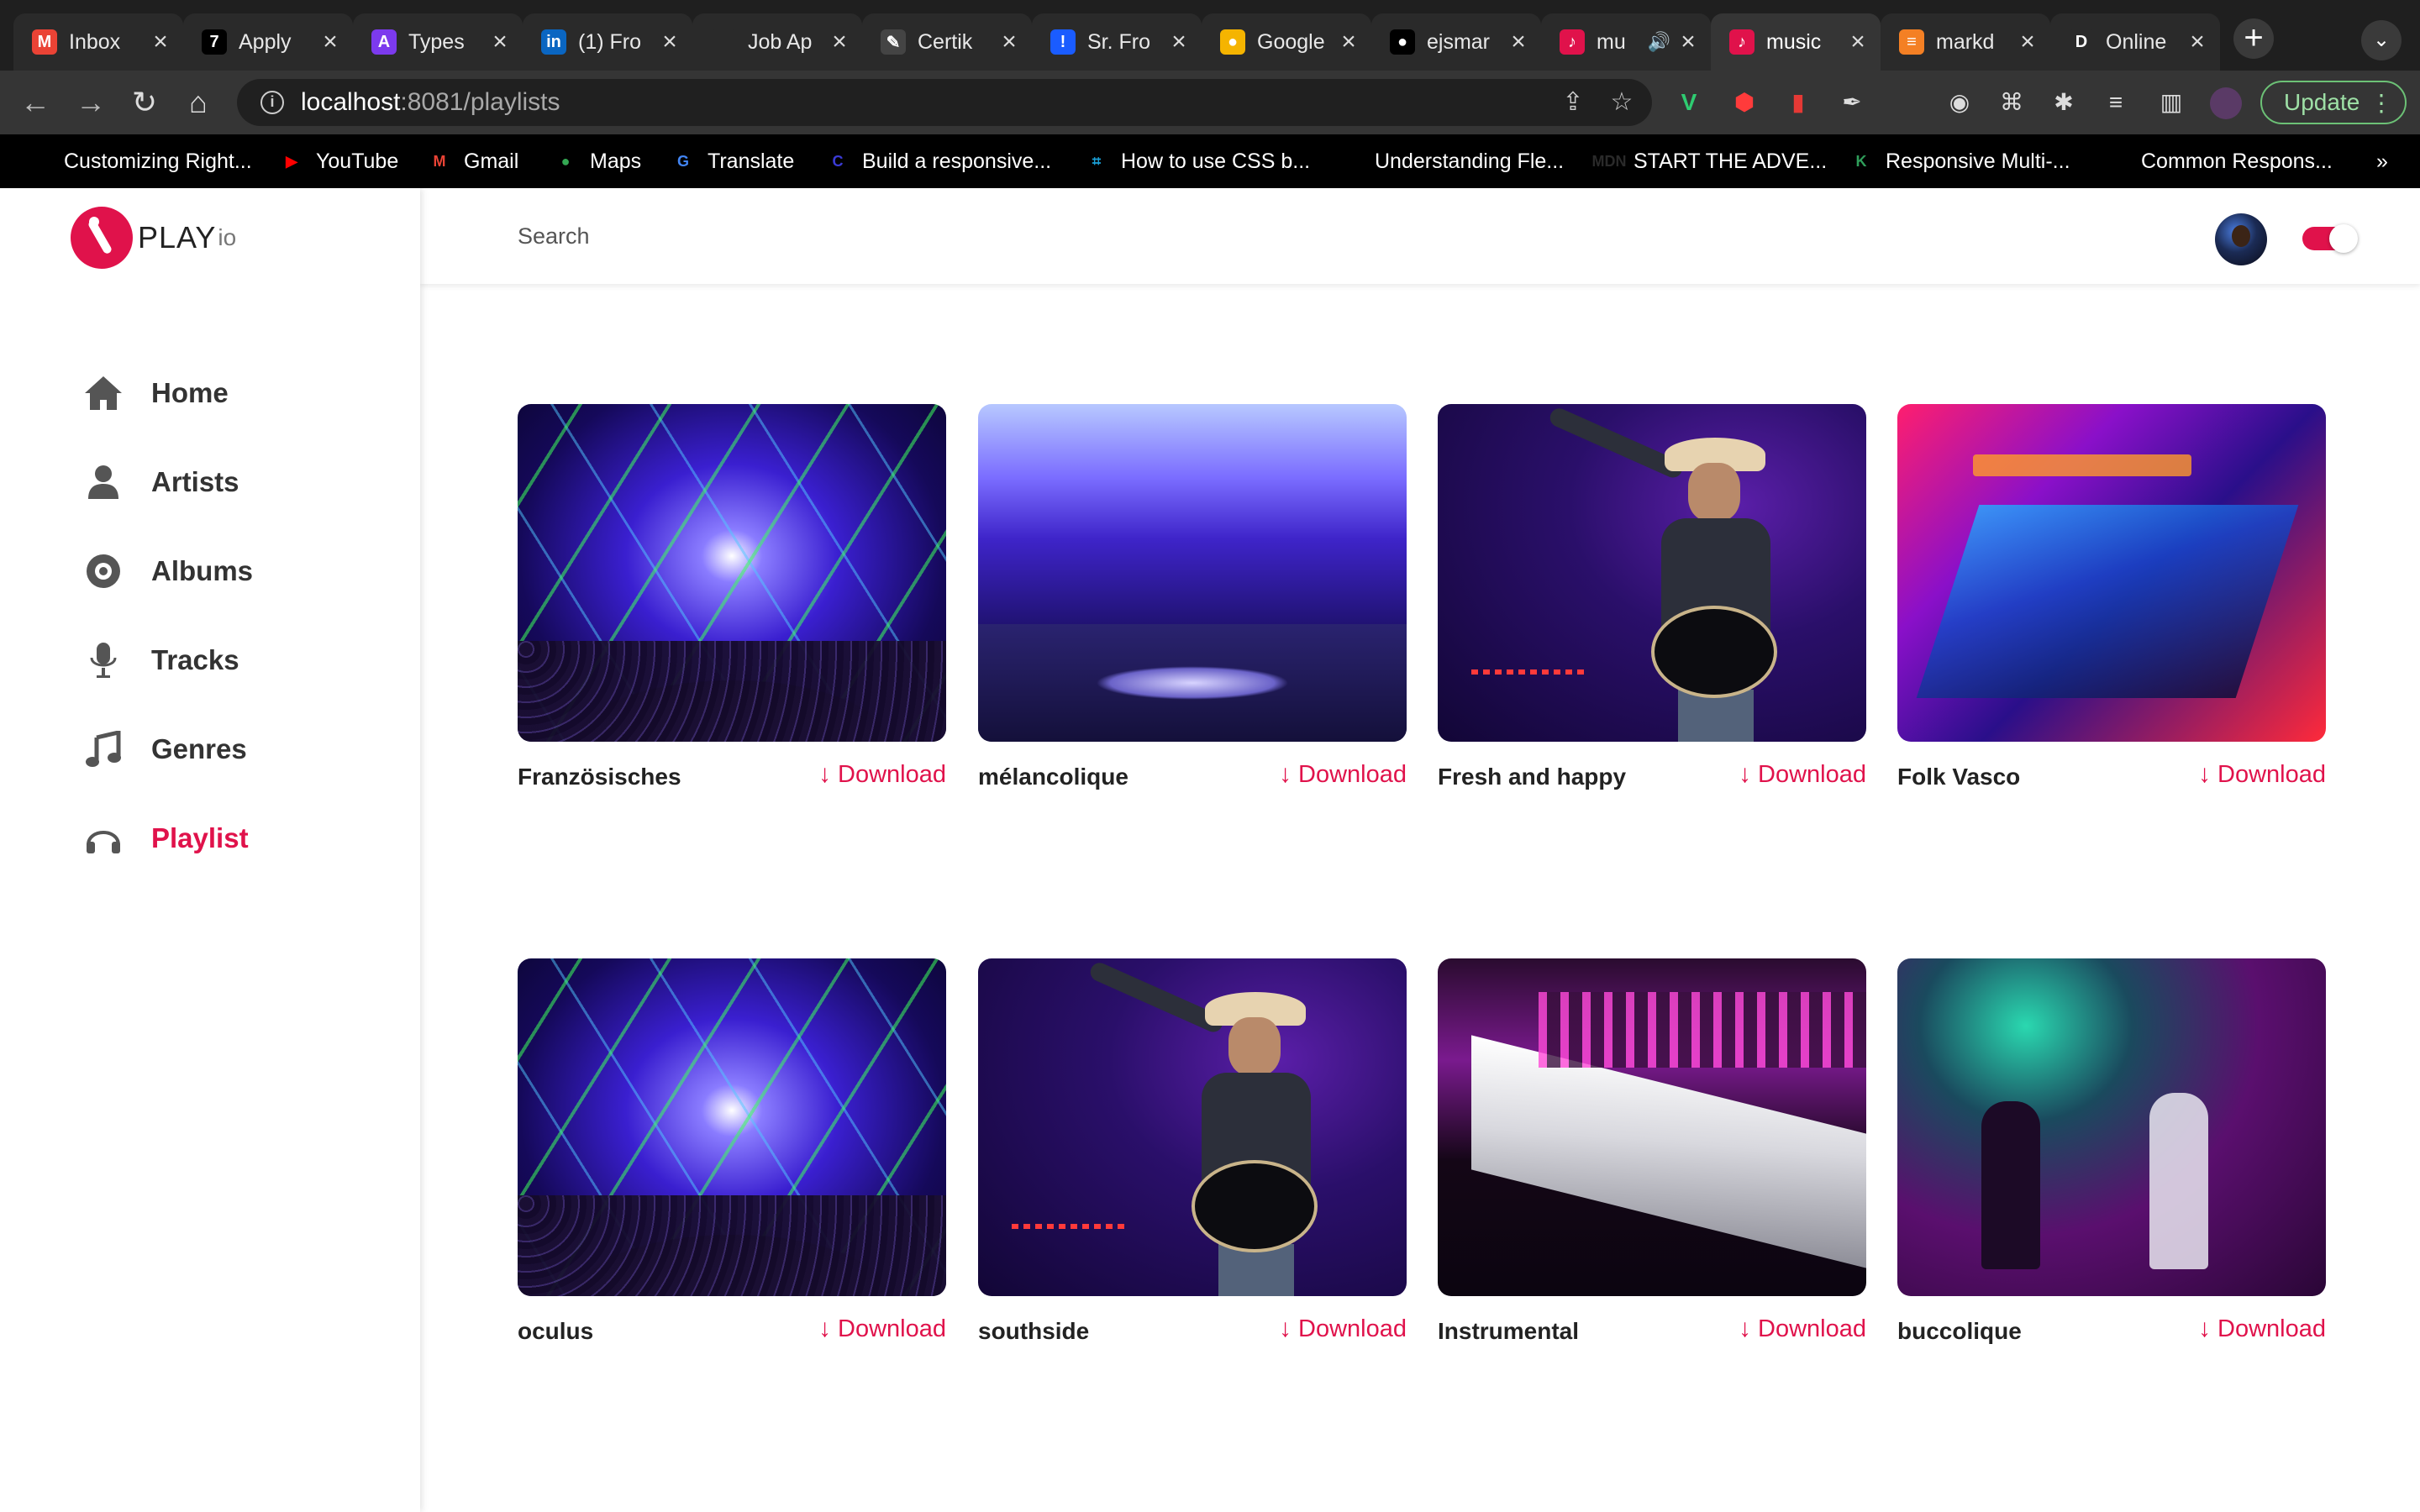 The image size is (2420, 1512). Describe the element at coordinates (473, 161) in the screenshot. I see `bookmark-item: M Gmail` at that location.